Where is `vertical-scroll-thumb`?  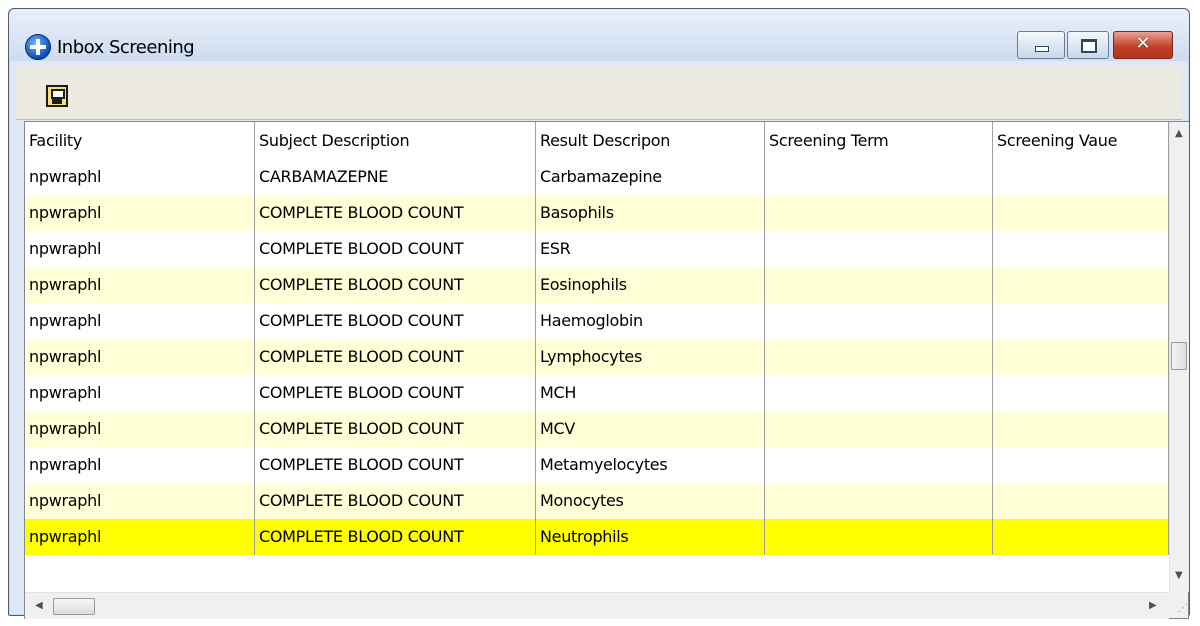 vertical-scroll-thumb is located at coordinates (1179, 356).